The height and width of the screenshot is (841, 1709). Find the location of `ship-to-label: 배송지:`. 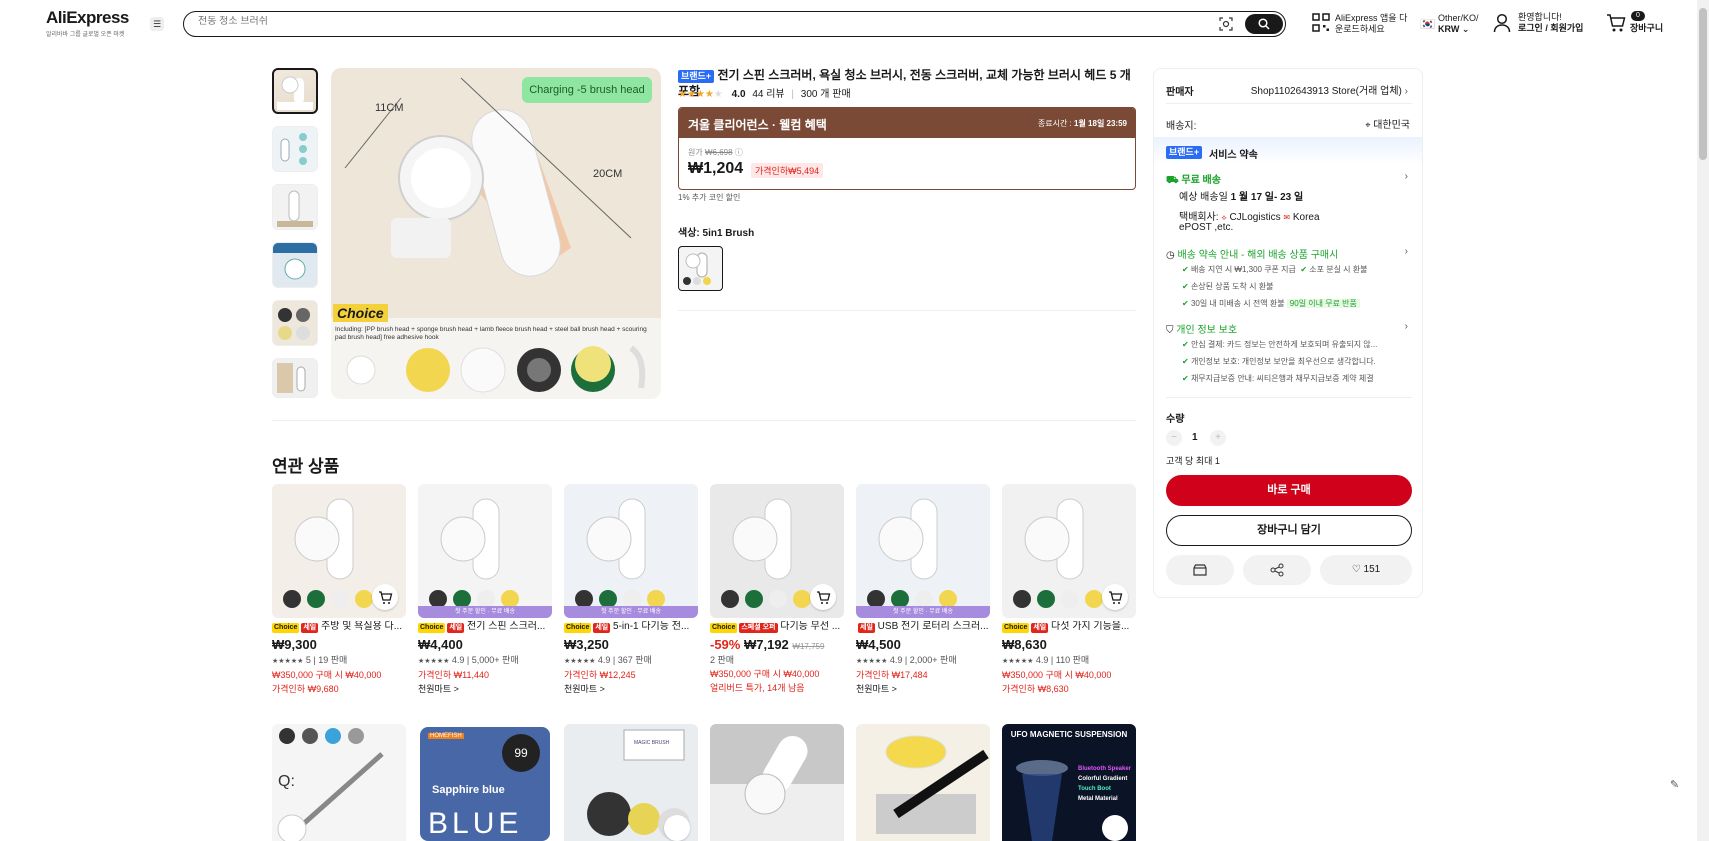

ship-to-label: 배송지: is located at coordinates (1181, 126).